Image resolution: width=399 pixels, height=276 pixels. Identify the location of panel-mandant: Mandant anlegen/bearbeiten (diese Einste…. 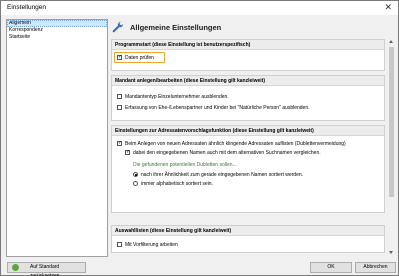
(248, 98).